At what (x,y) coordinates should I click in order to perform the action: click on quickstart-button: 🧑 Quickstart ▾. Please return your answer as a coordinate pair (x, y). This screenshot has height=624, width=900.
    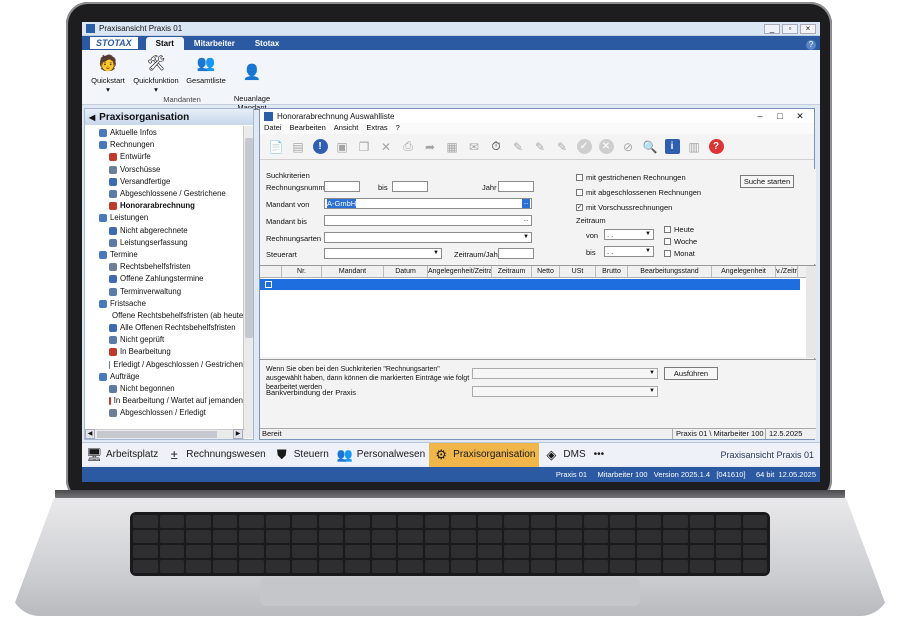
    Looking at the image, I should click on (108, 74).